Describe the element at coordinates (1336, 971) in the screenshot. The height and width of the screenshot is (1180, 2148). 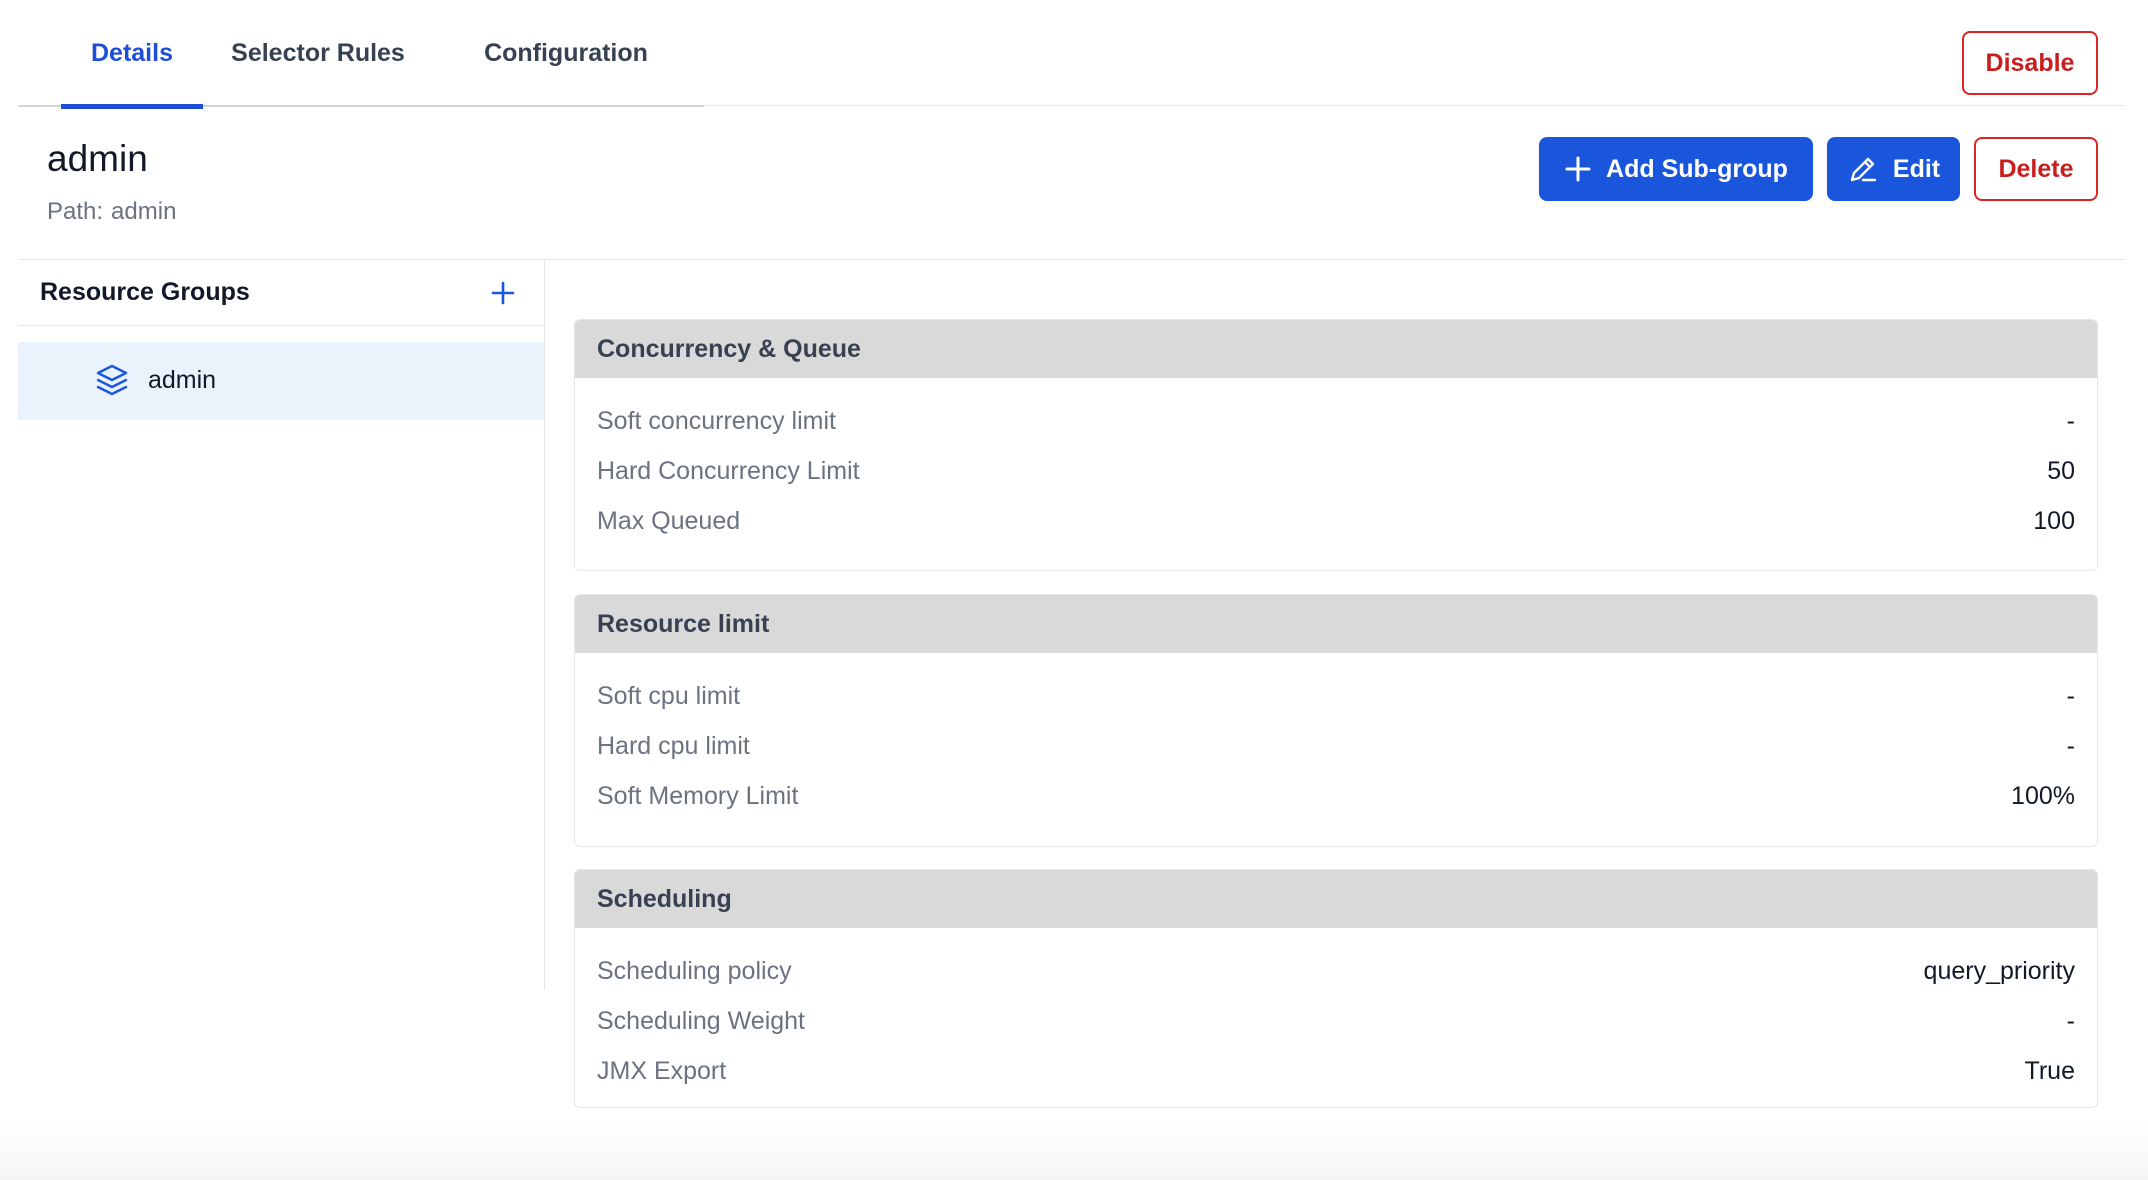
I see `kv-row: Scheduling policy query_priority` at that location.